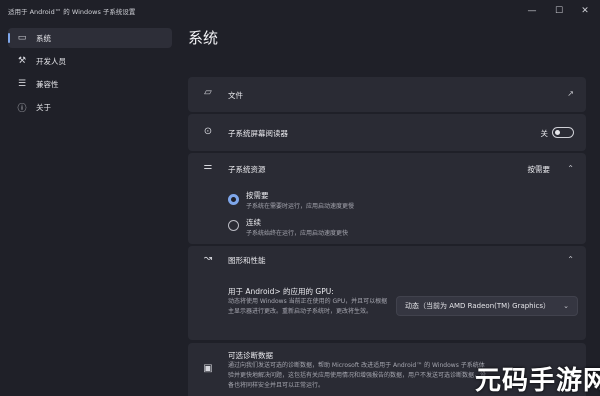  Describe the element at coordinates (208, 258) in the screenshot. I see `graphics-icon: ↝` at that location.